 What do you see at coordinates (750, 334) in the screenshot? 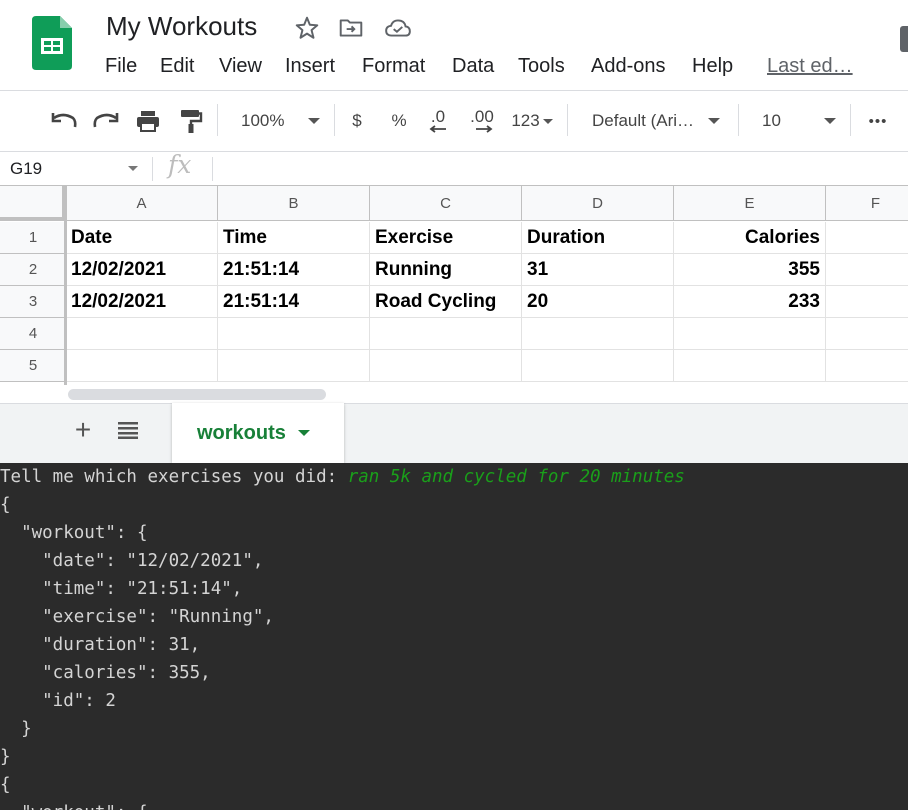
I see `cell-e4` at bounding box center [750, 334].